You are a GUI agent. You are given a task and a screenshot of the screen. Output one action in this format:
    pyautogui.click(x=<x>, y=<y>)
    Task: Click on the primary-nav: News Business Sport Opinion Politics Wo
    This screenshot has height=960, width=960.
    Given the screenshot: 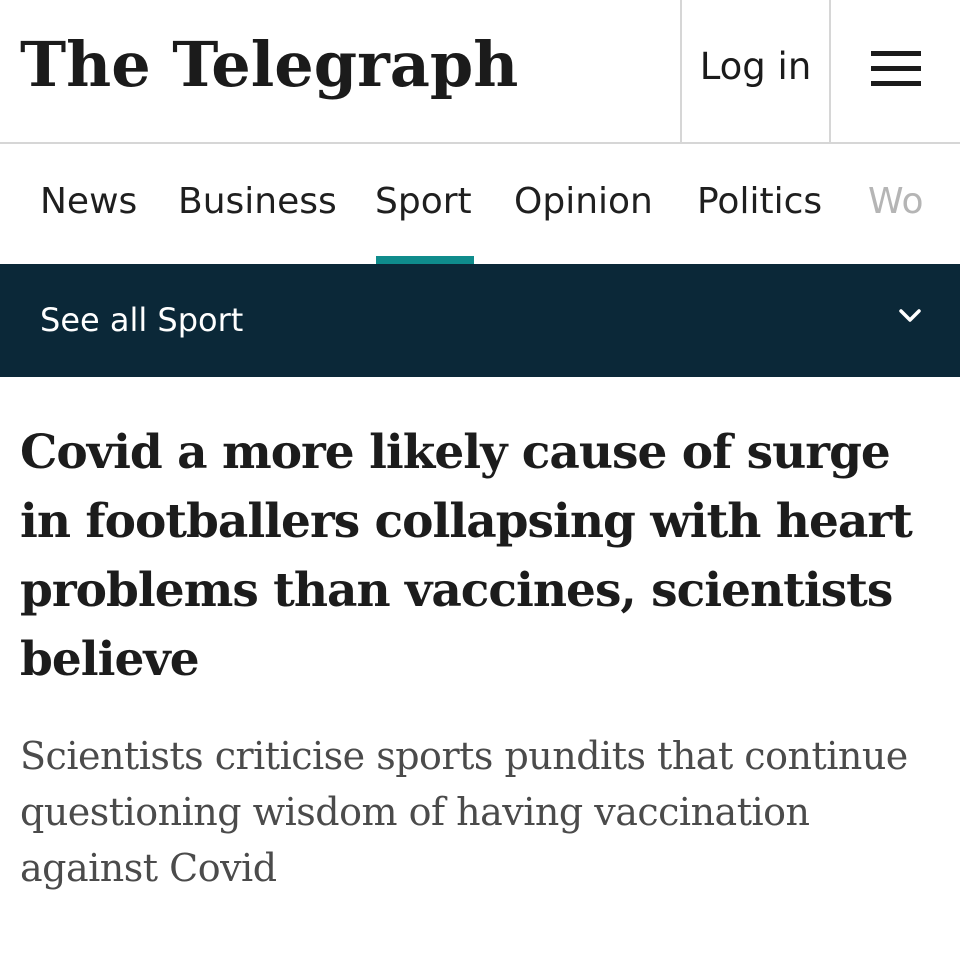 What is the action you would take?
    pyautogui.click(x=480, y=205)
    